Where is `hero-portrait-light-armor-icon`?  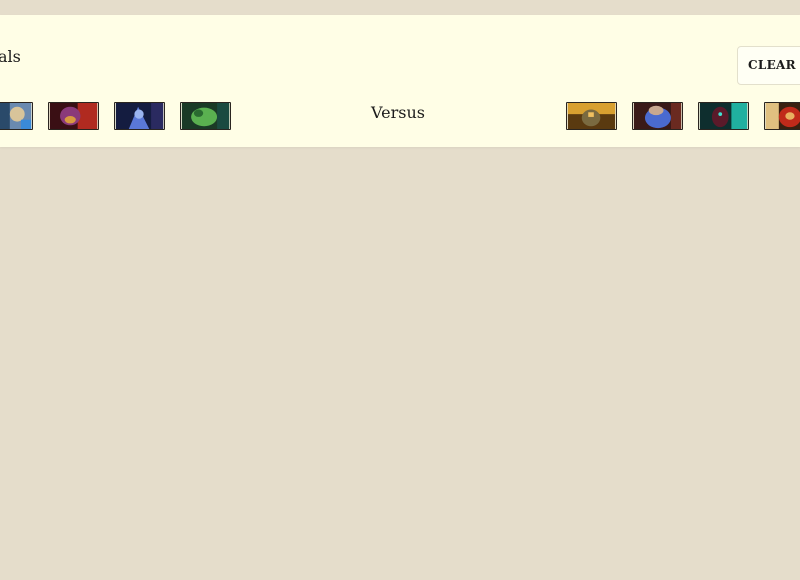
hero-portrait-light-armor-icon is located at coordinates (16, 116).